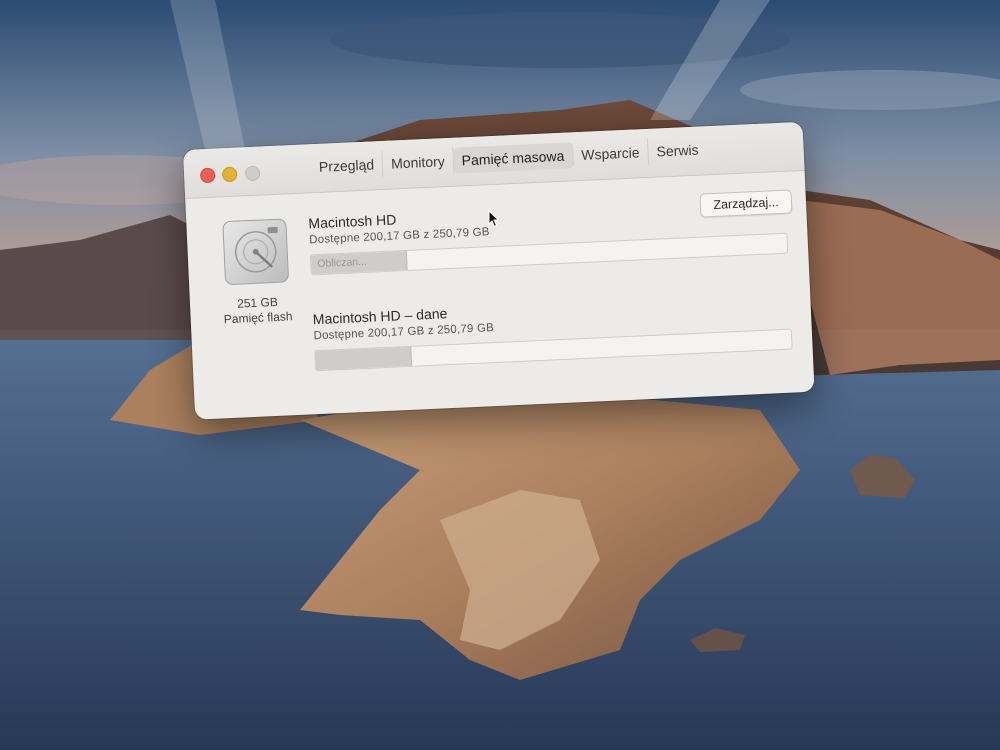  Describe the element at coordinates (347, 165) in the screenshot. I see `tab-overview: Przegląd` at that location.